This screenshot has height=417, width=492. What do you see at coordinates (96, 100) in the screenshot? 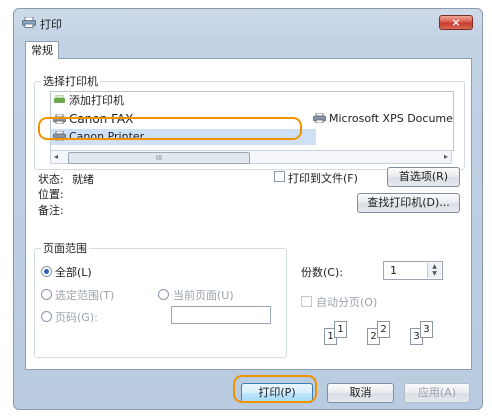
I see `printer-item-label: 添加打印机` at bounding box center [96, 100].